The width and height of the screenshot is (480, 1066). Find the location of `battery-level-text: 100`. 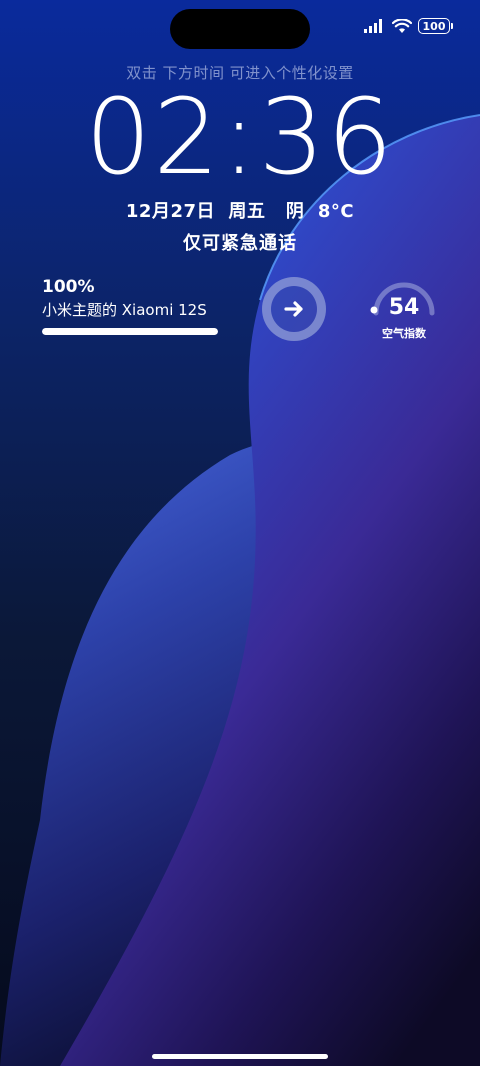

battery-level-text: 100 is located at coordinates (434, 26).